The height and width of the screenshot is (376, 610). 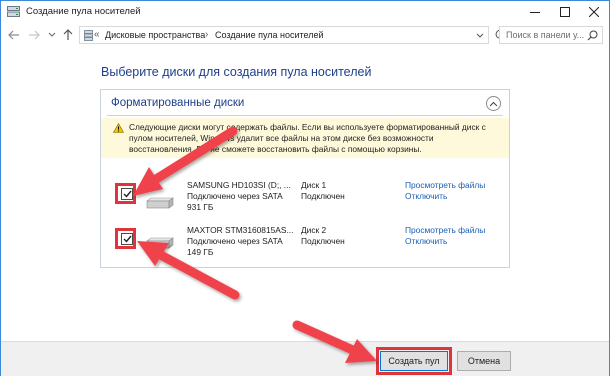 What do you see at coordinates (178, 103) in the screenshot?
I see `group-title: Форматированные диски` at bounding box center [178, 103].